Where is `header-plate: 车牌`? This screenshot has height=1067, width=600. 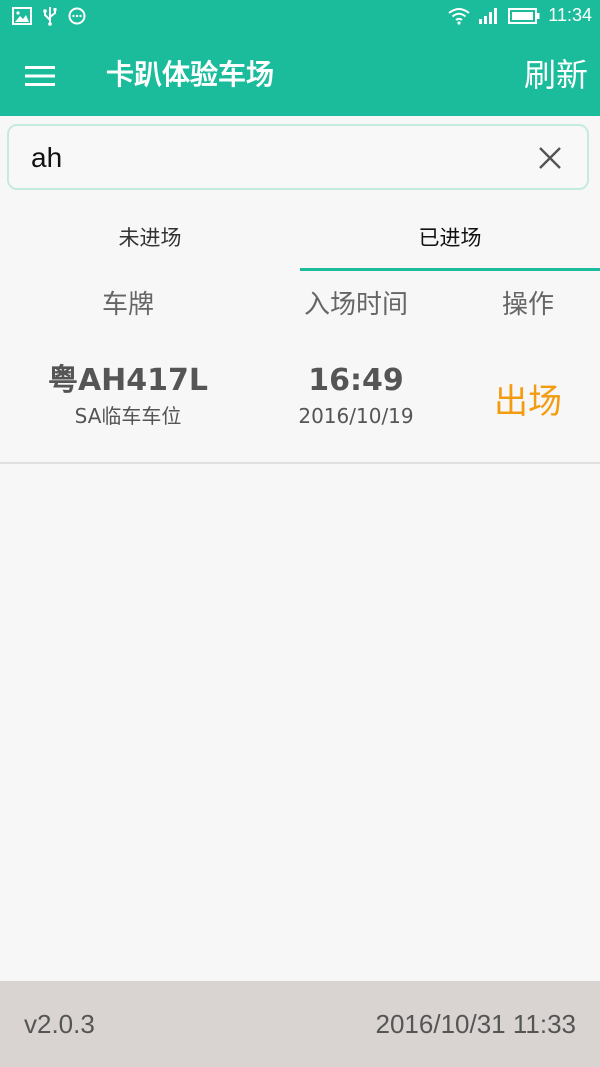
header-plate: 车牌 is located at coordinates (127, 305).